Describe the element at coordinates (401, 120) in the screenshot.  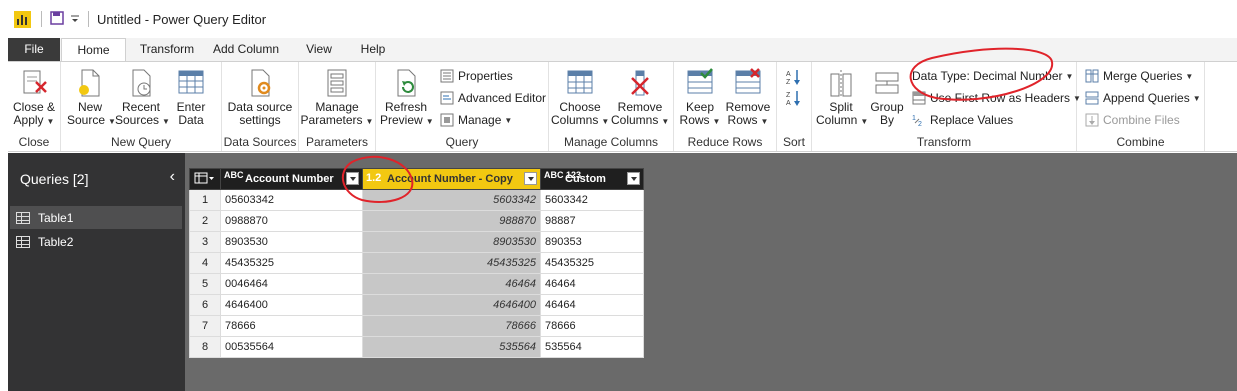
I see `refresh-label-2: Preview` at that location.